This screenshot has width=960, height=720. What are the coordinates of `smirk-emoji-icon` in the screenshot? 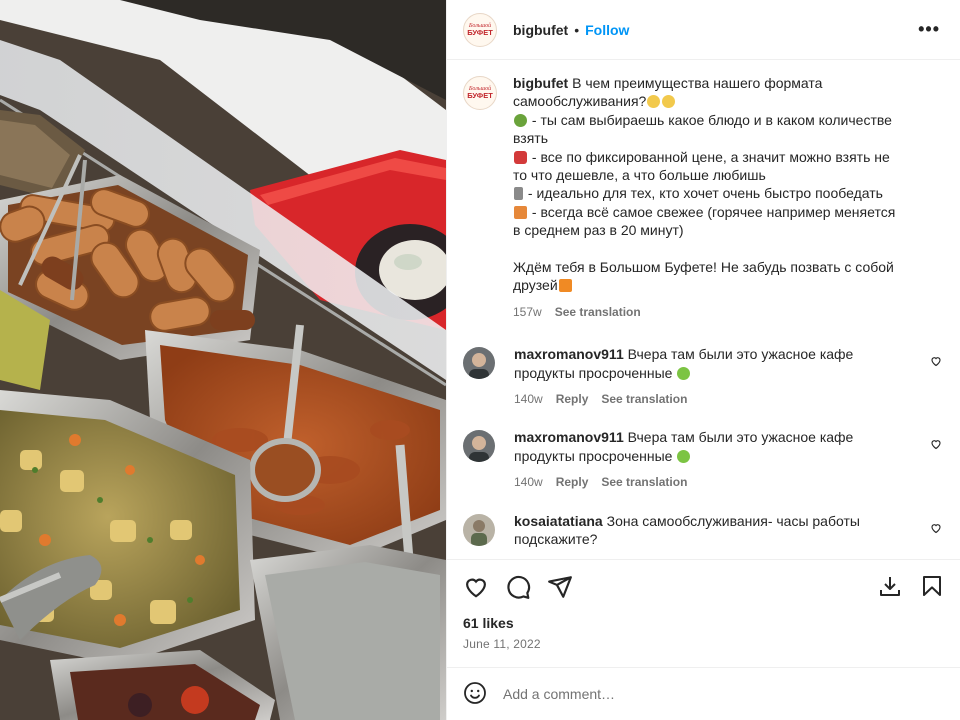 It's located at (669, 102).